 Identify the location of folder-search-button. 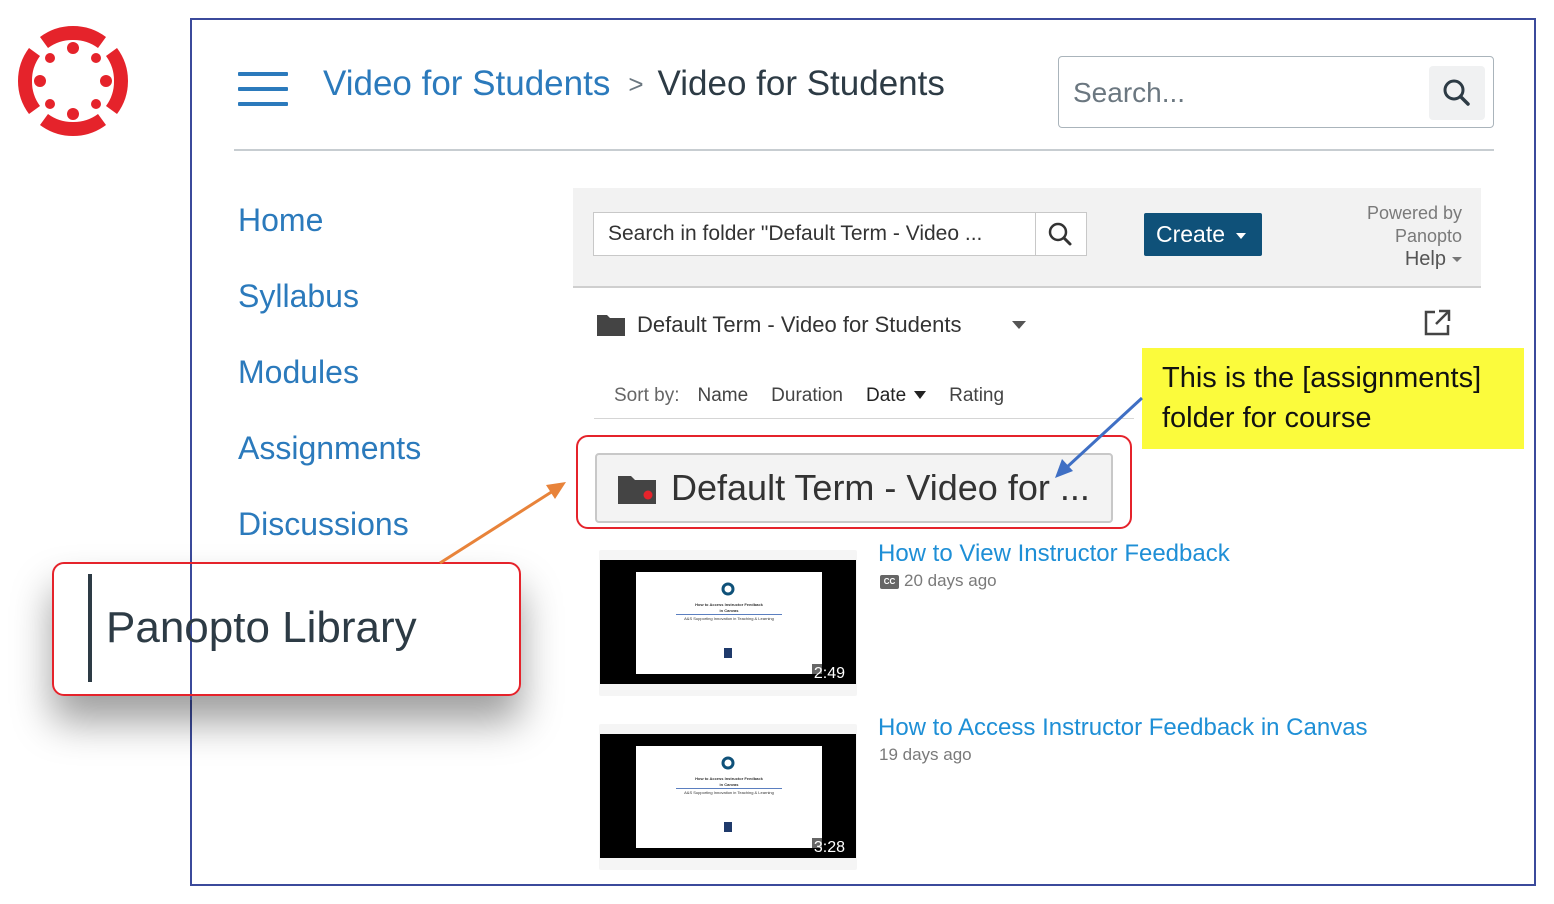
(1060, 234).